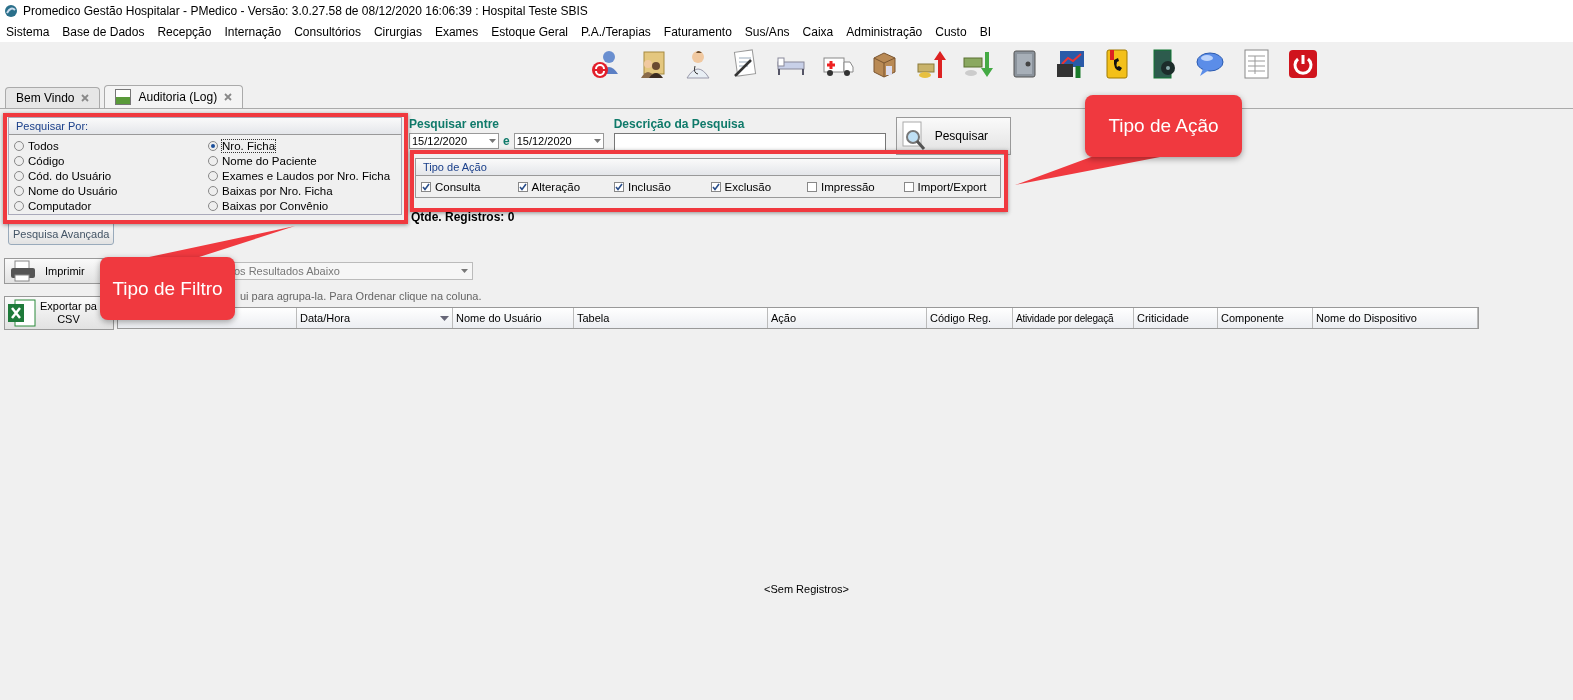  What do you see at coordinates (818, 32) in the screenshot?
I see `menu-item: Caixa` at bounding box center [818, 32].